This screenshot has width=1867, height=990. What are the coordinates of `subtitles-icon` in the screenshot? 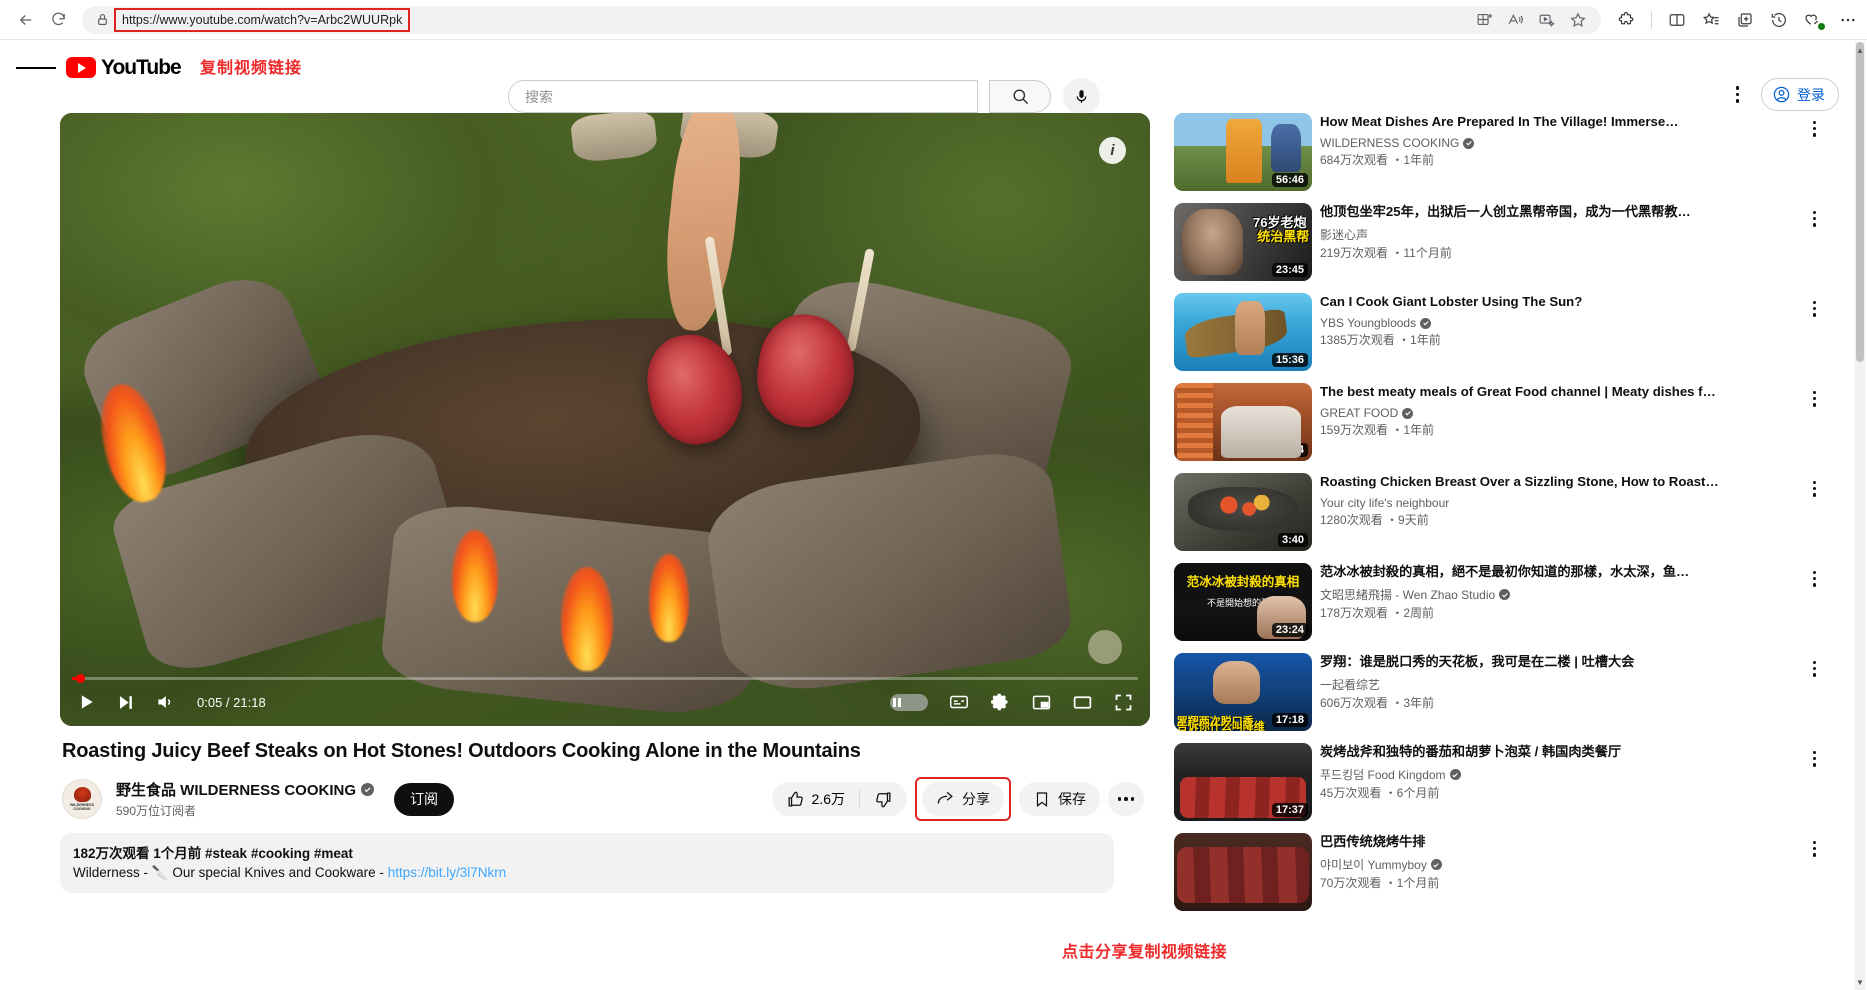 It's located at (959, 702).